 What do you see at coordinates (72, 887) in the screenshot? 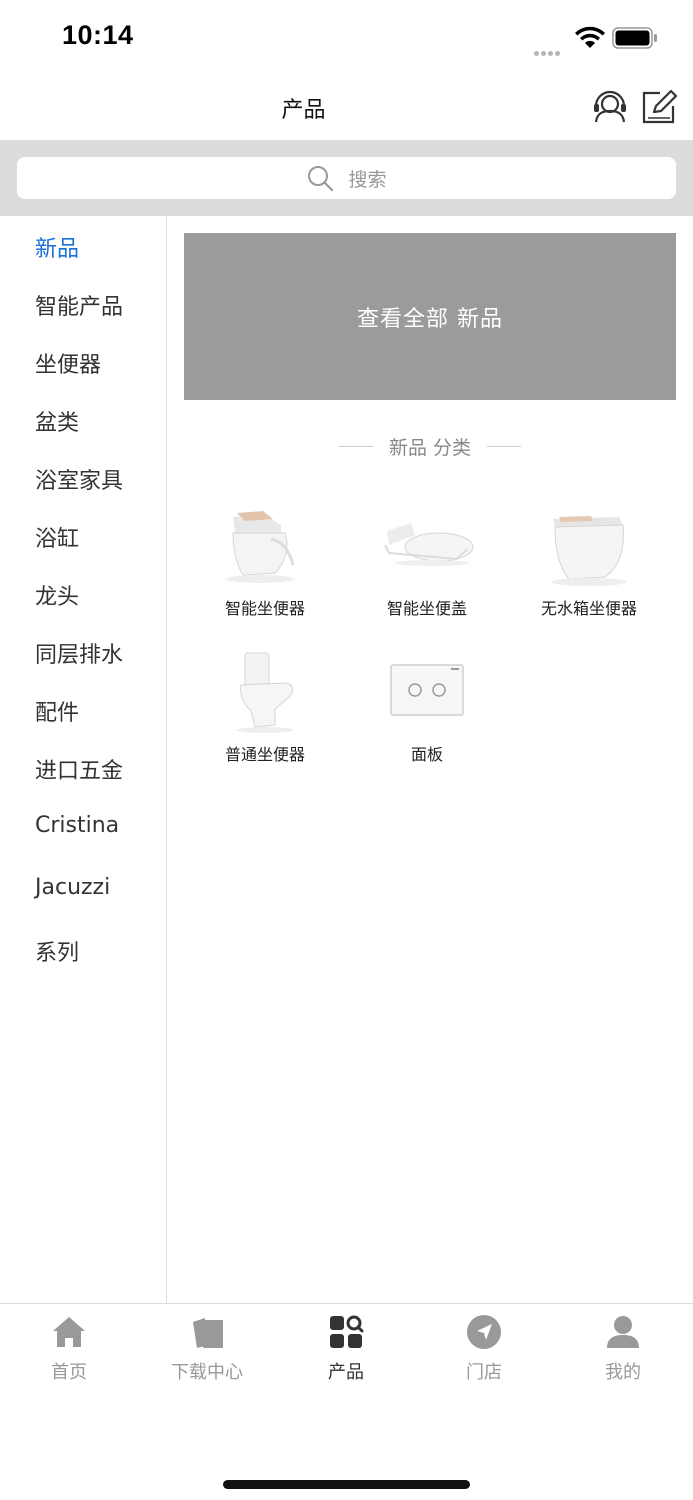
I see `sidebar-item-jacuzzi: Jacuzzi` at bounding box center [72, 887].